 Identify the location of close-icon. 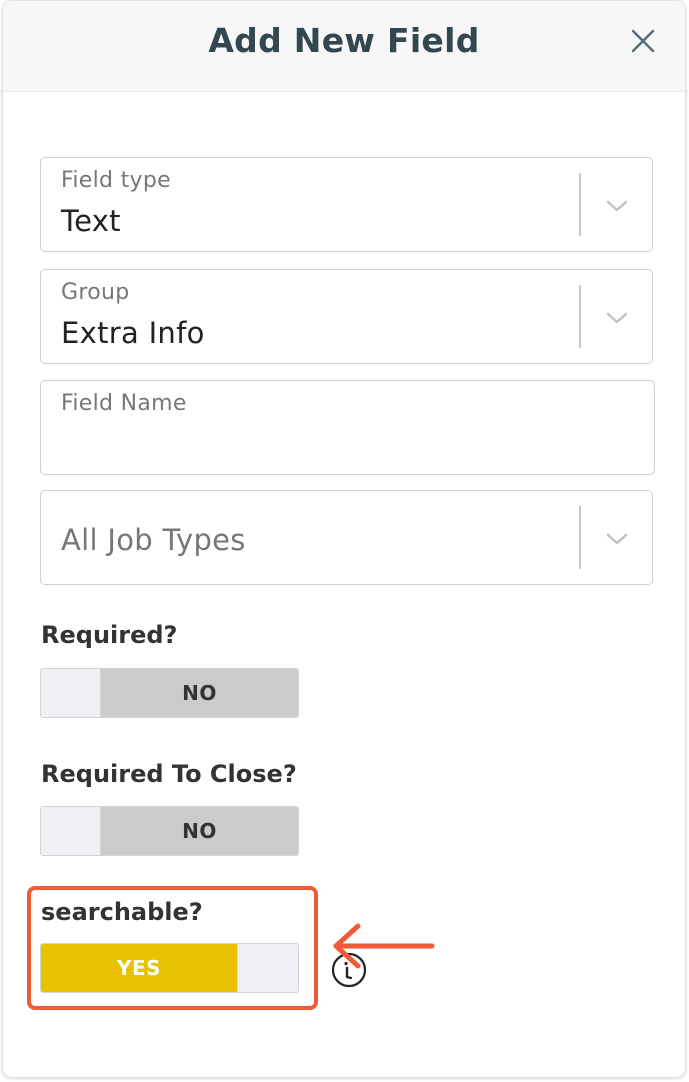
(643, 41).